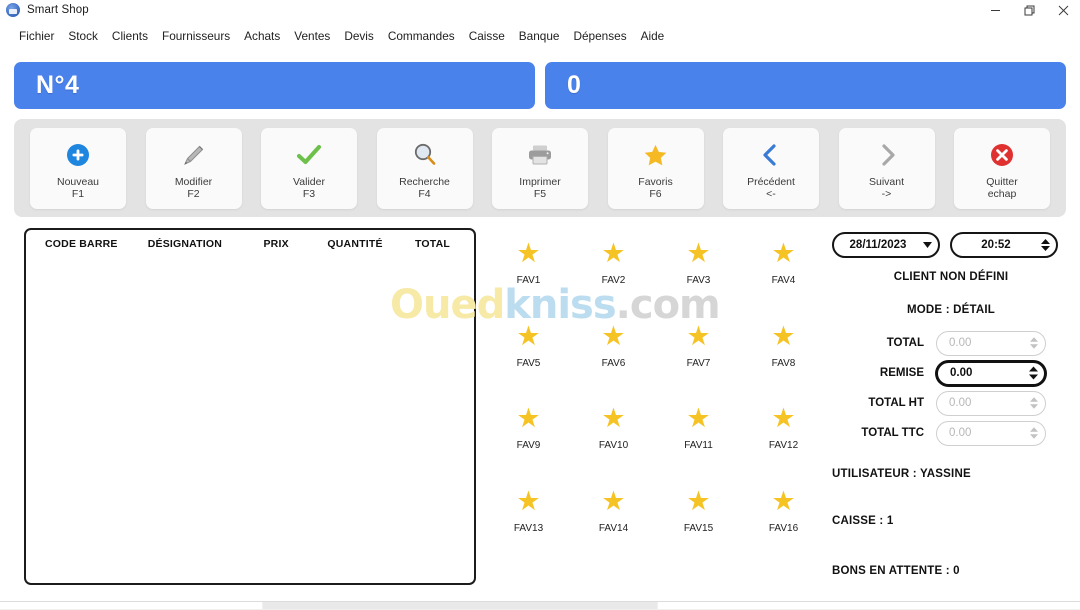 This screenshot has width=1080, height=610. Describe the element at coordinates (309, 168) in the screenshot. I see `validate-button: Valider F3` at that location.